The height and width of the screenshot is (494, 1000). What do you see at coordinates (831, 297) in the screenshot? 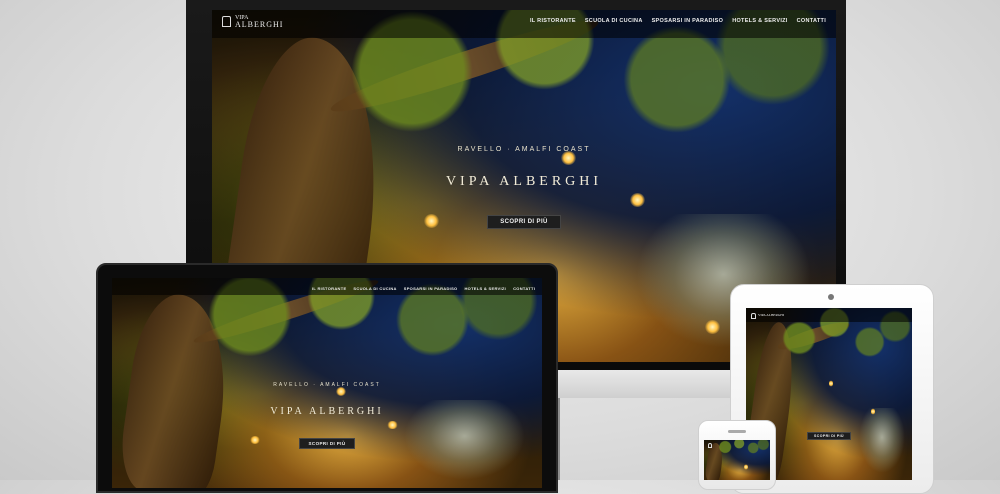
I see `tablet-camera-icon` at bounding box center [831, 297].